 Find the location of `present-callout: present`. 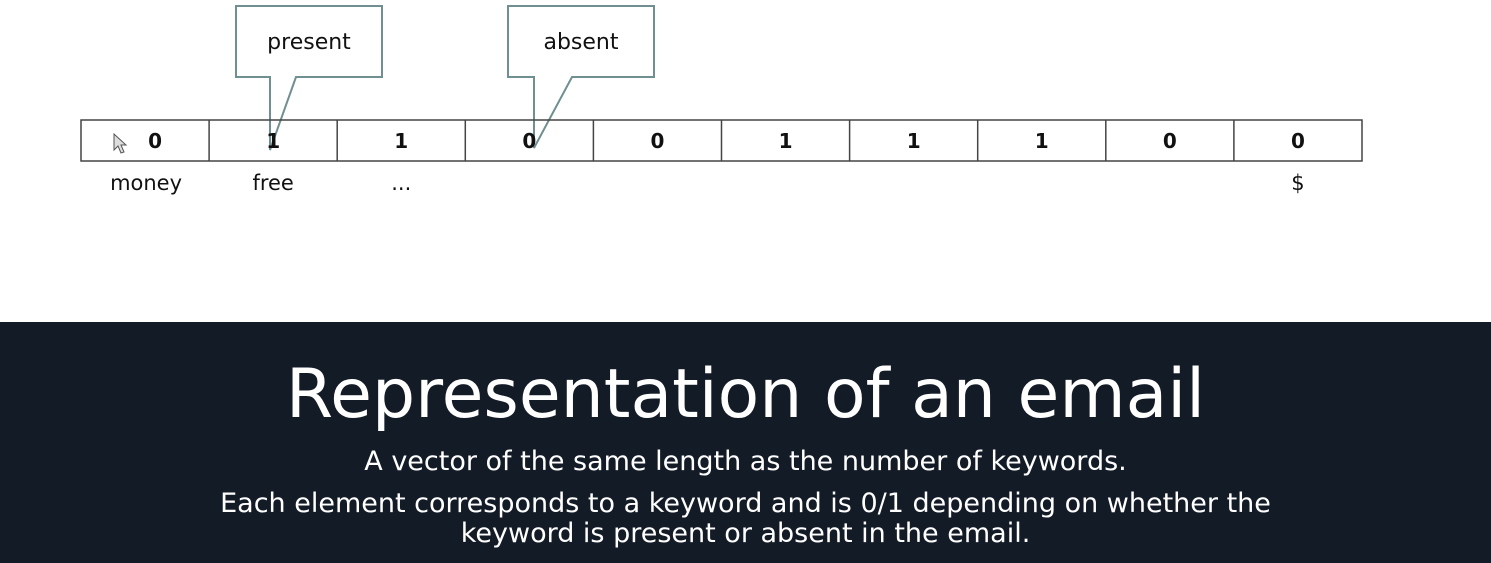

present-callout: present is located at coordinates (309, 78).